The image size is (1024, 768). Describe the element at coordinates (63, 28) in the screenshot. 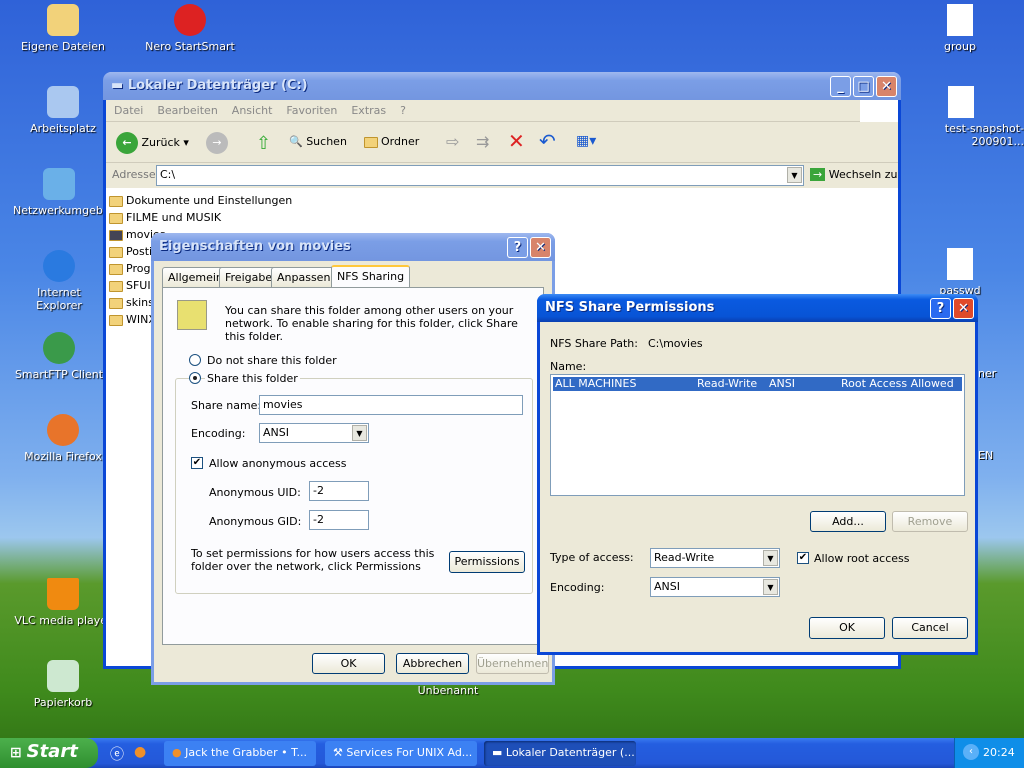

I see `desktop-icon-eigene-dateien: Eigene Dateien` at that location.